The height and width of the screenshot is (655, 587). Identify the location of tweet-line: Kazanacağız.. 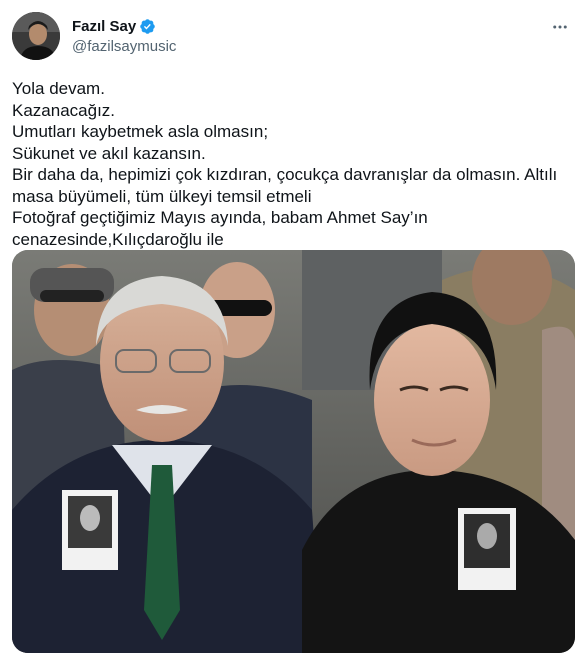
(64, 110).